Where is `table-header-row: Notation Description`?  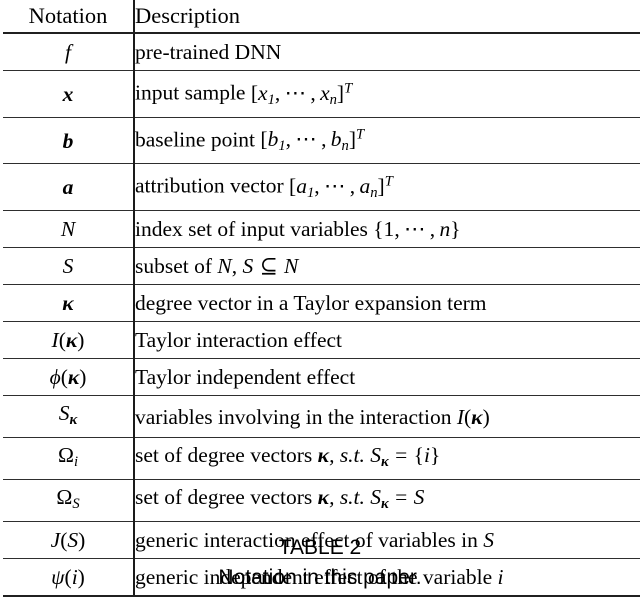
table-header-row: Notation Description is located at coordinates (321, 17).